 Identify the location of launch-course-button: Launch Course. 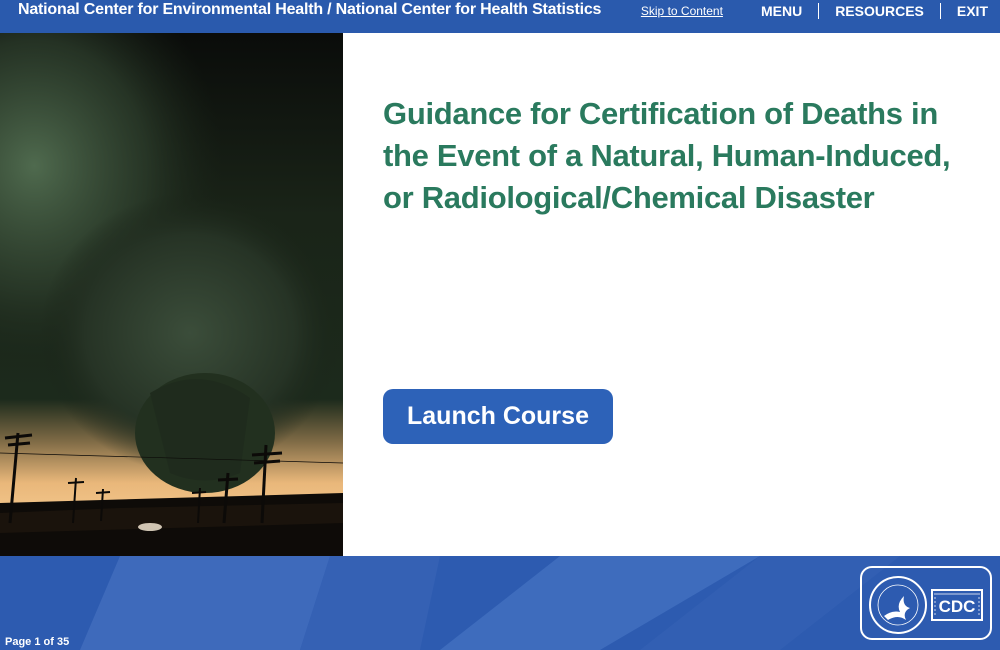
(498, 416).